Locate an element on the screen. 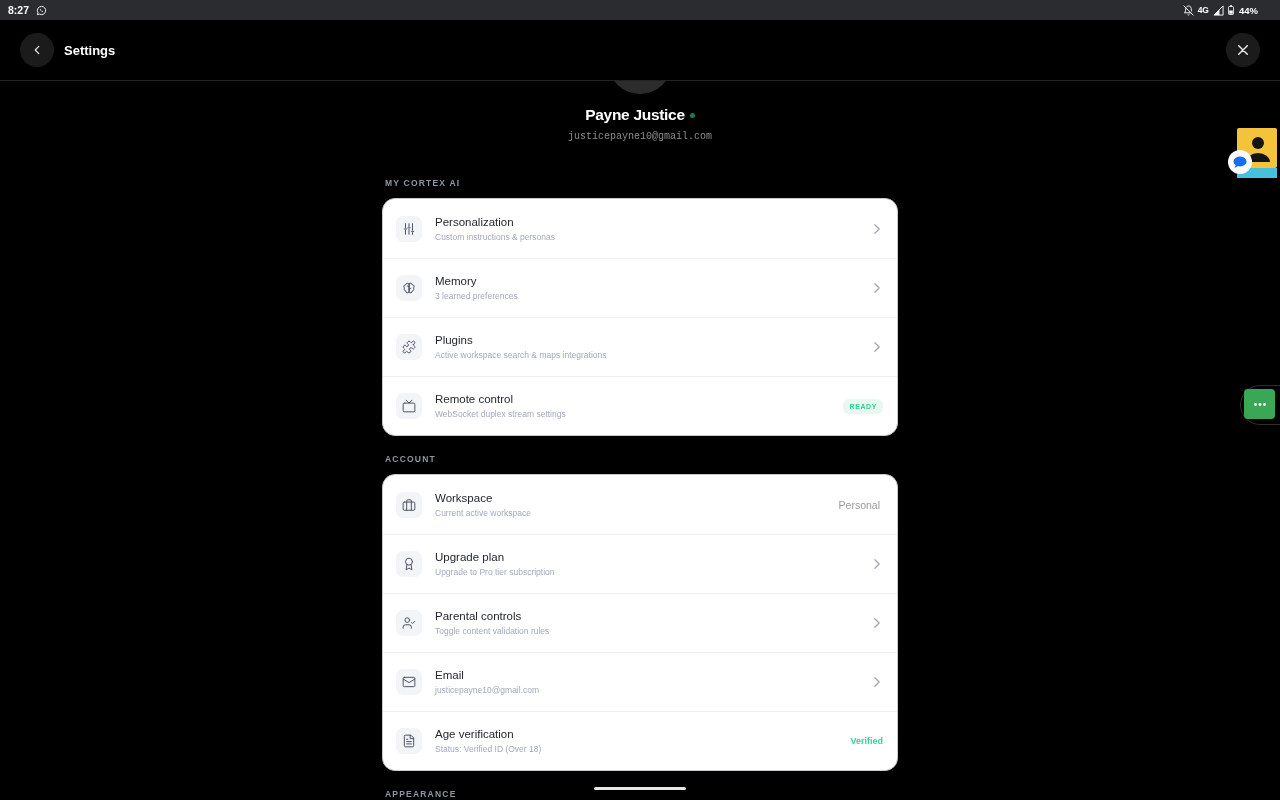 This screenshot has height=800, width=1280. more-dots-icon is located at coordinates (1259, 404).